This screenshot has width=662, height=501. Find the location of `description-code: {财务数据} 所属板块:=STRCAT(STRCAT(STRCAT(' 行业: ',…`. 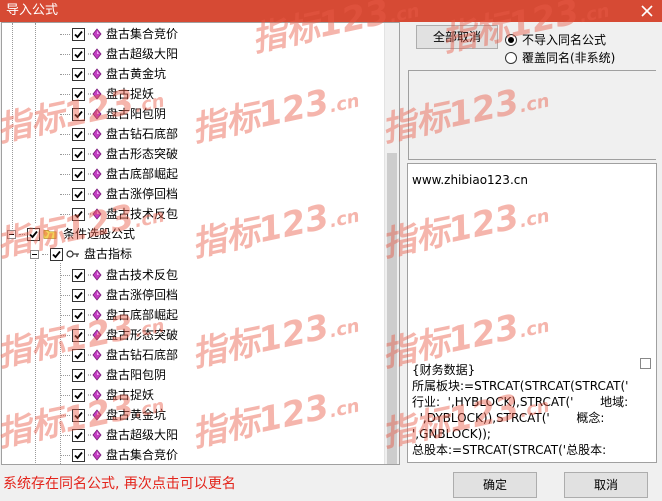

description-code: {财务数据} 所属板块:=STRCAT(STRCAT(STRCAT(' 行业: ',… is located at coordinates (527, 410).